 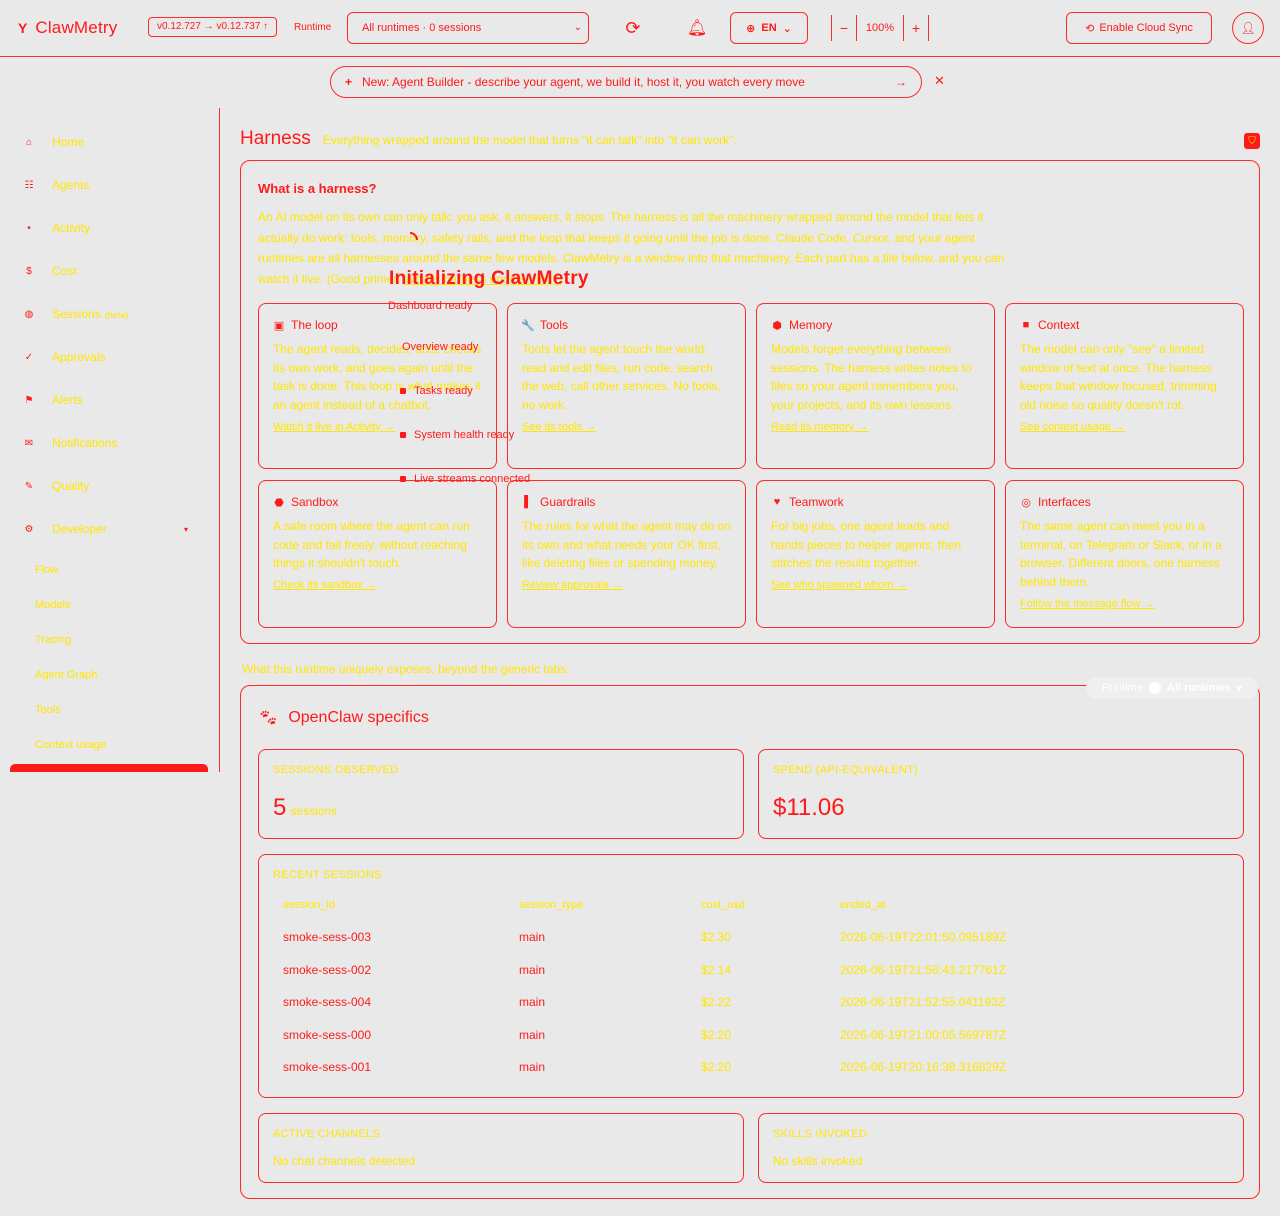 I want to click on runtime-label: Runtime, so click(x=313, y=27).